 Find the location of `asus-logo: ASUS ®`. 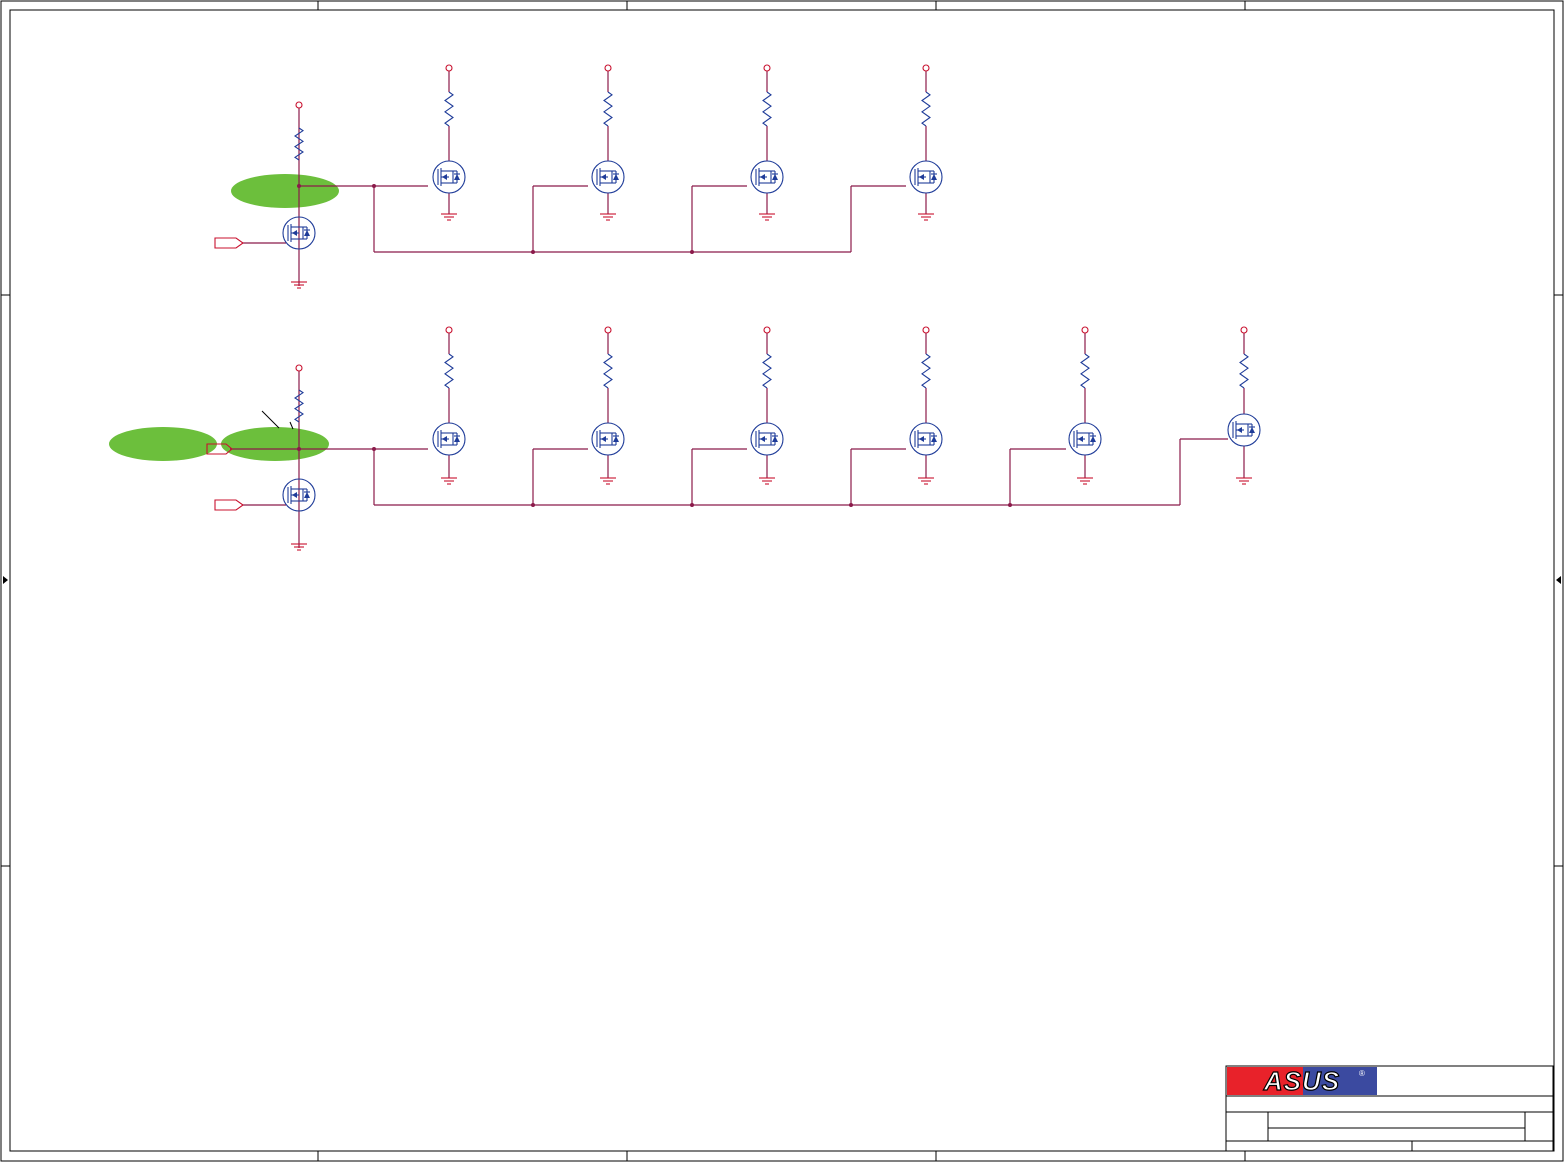

asus-logo: ASUS ® is located at coordinates (1302, 1081).